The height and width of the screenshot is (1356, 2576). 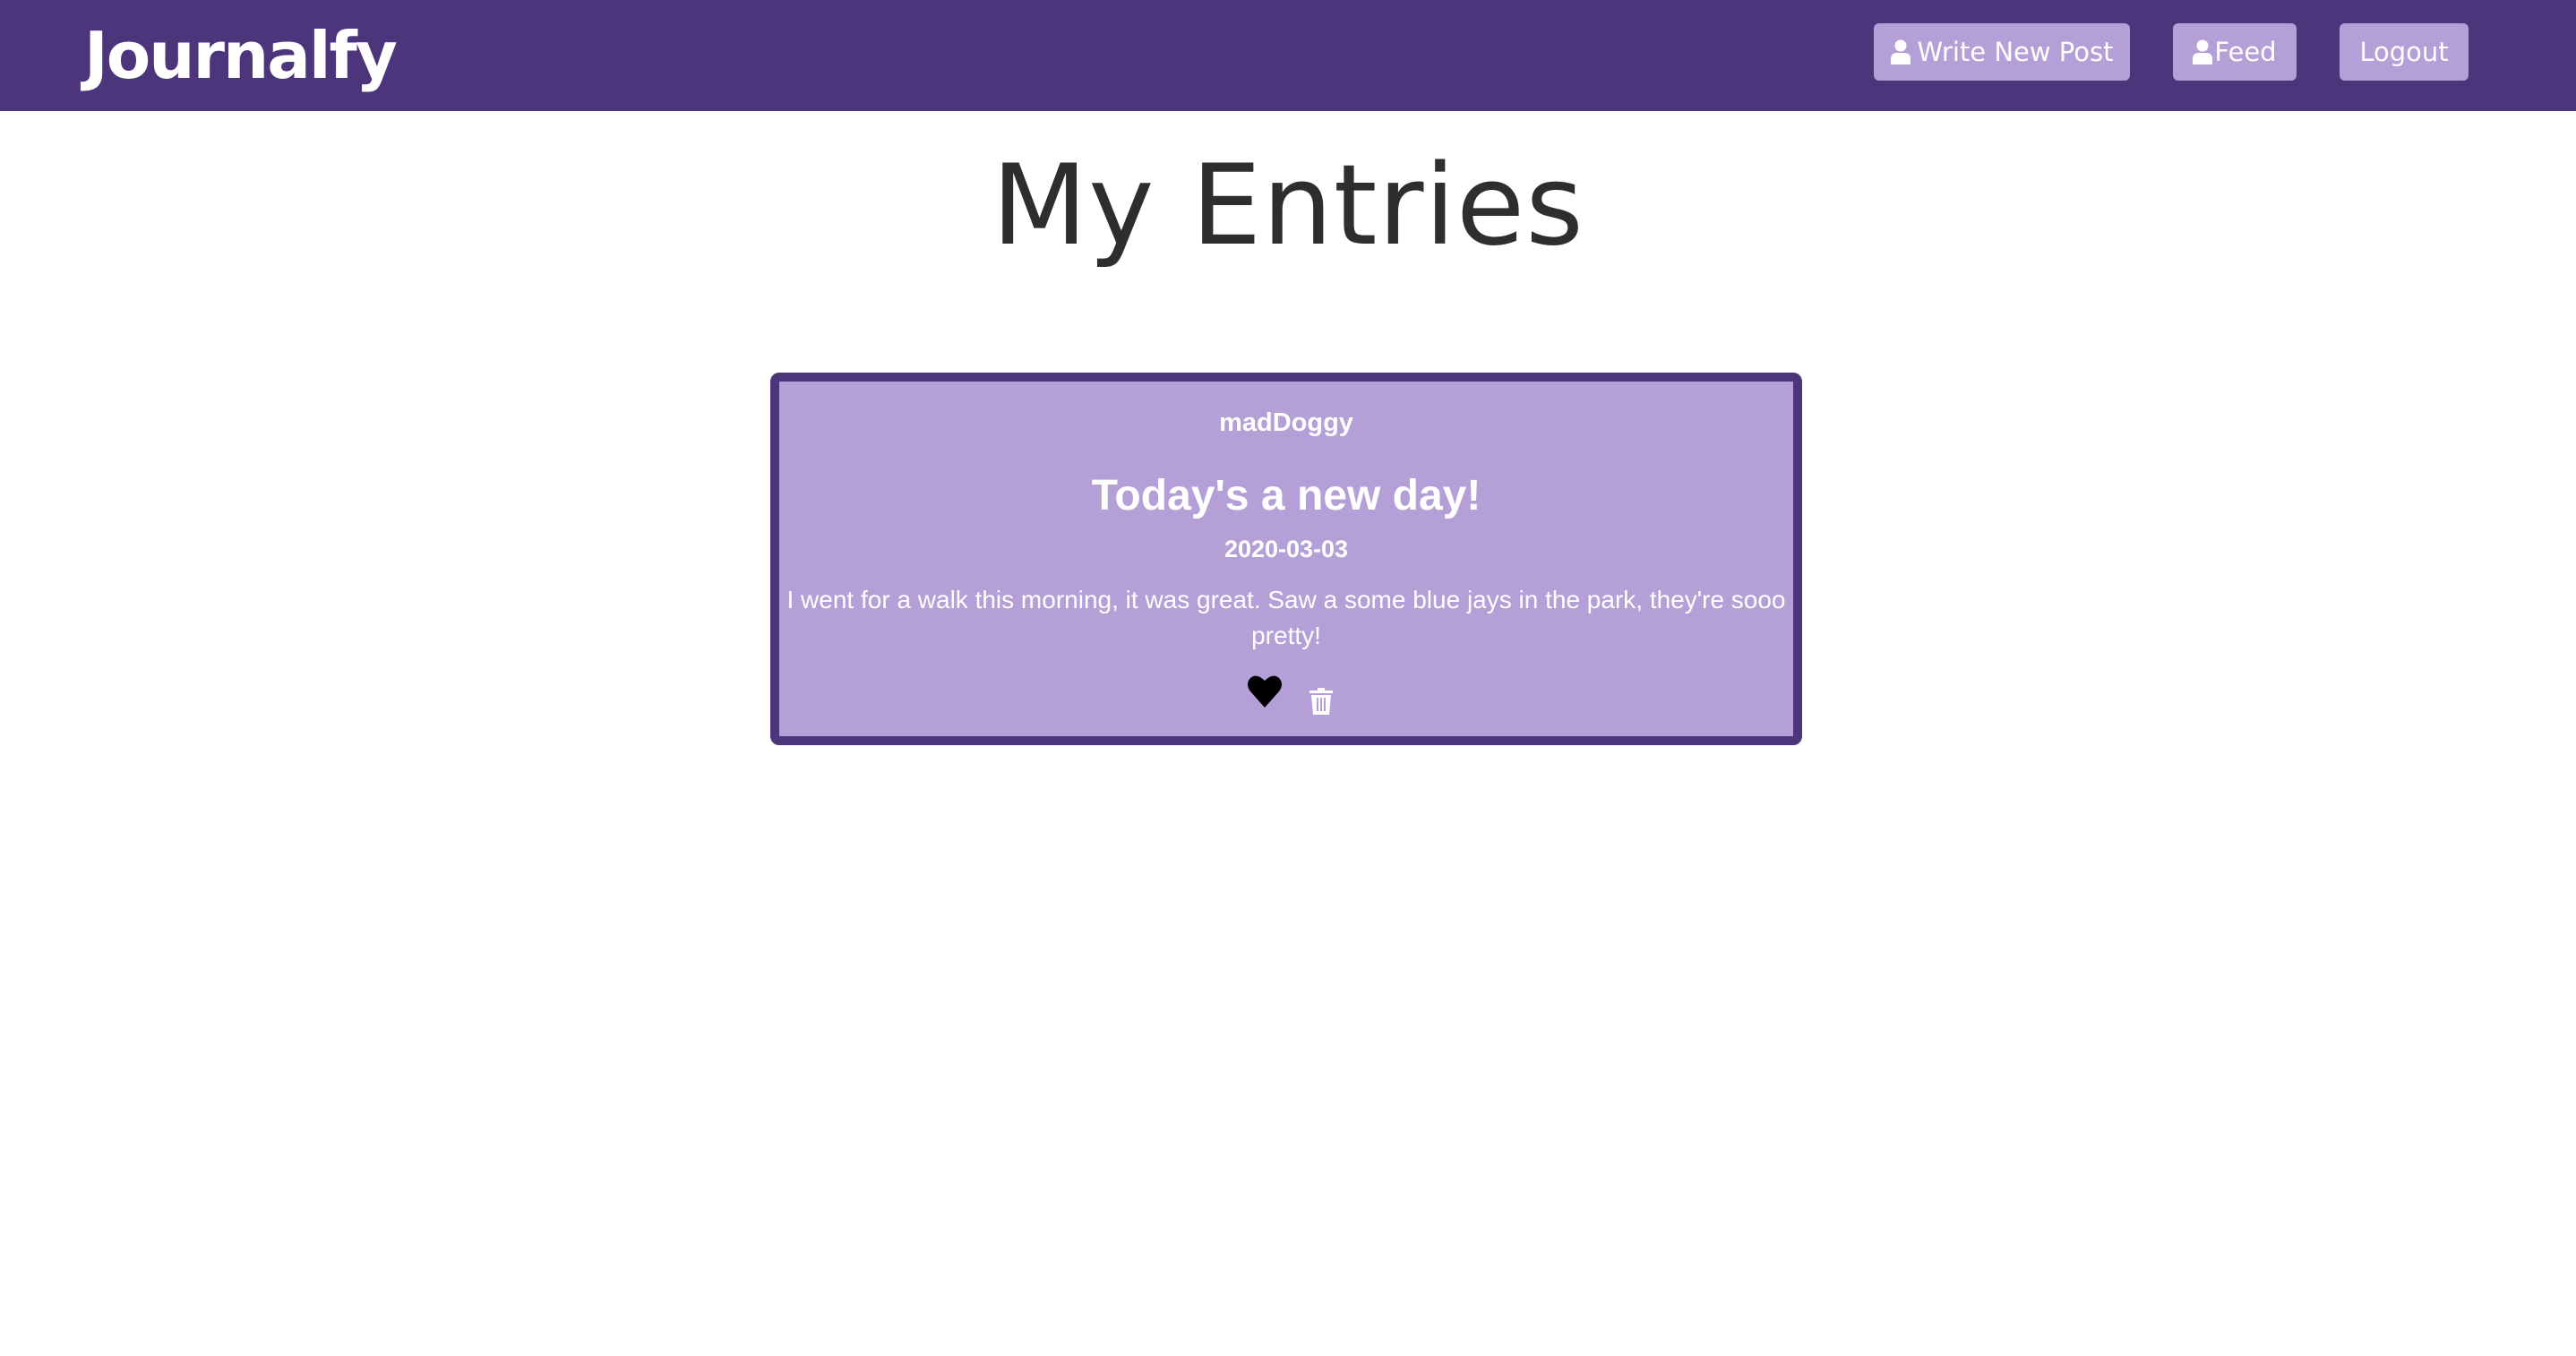 I want to click on logout-button: Logout, so click(x=2404, y=52).